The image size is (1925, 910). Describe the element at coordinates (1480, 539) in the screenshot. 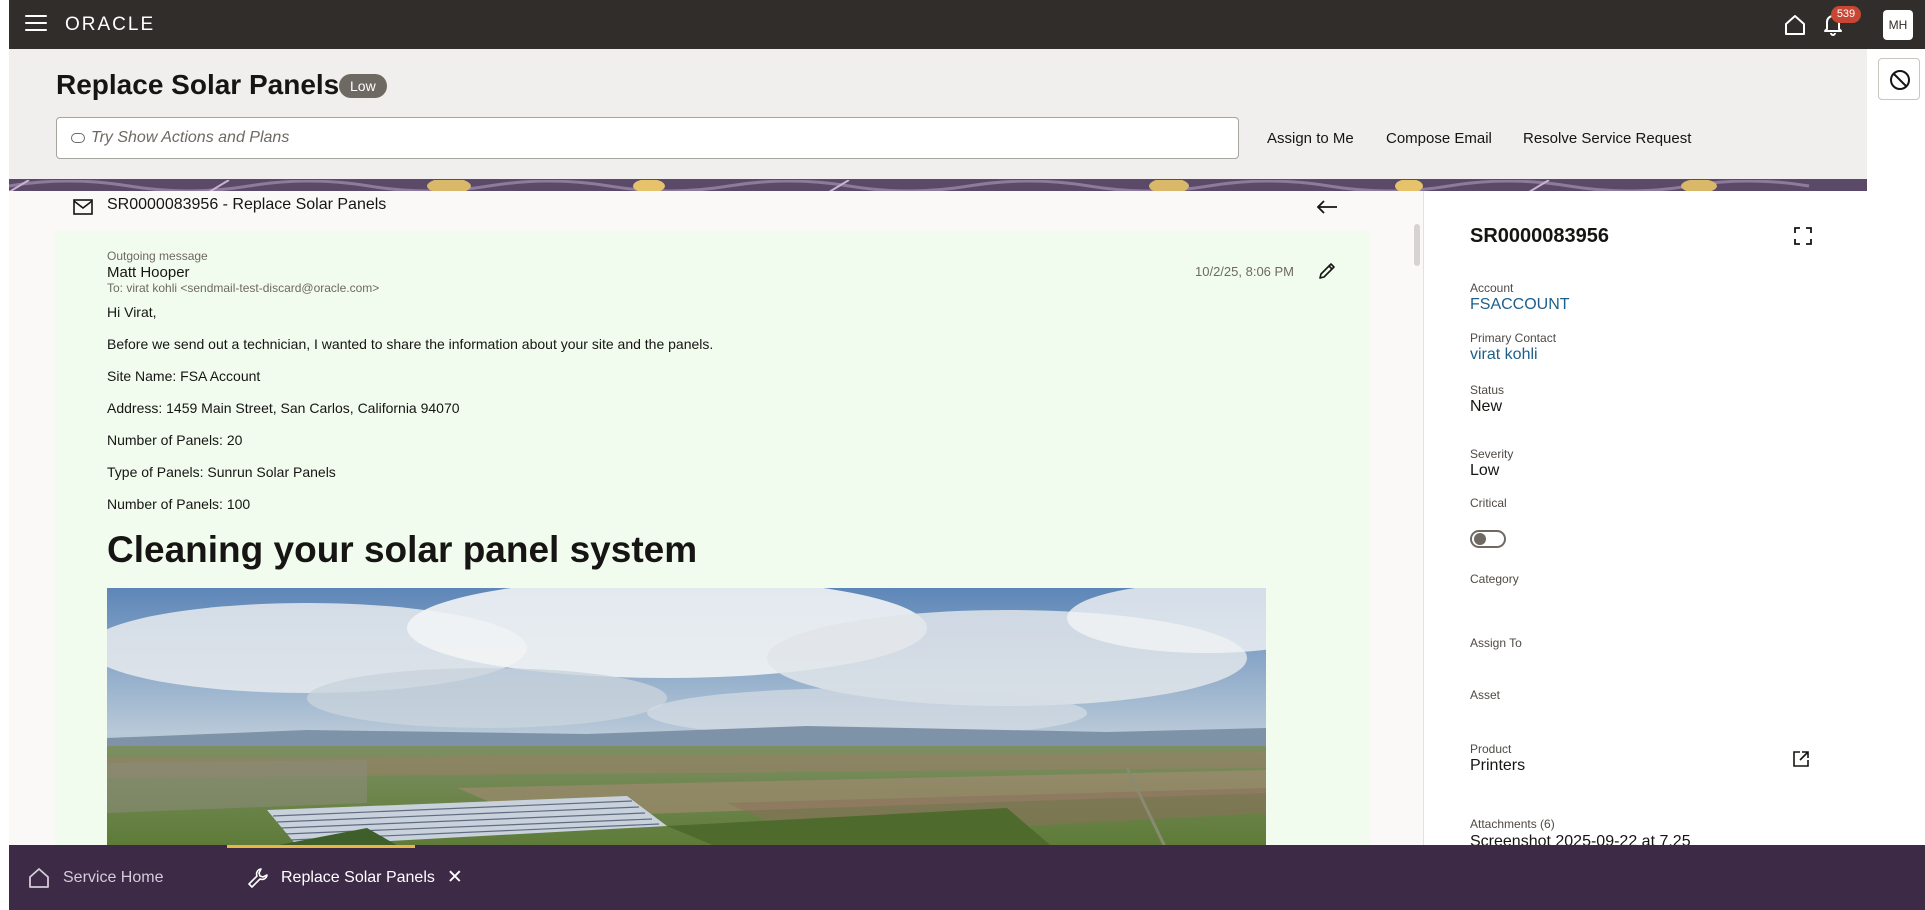

I see `critical-toggle-knob` at that location.